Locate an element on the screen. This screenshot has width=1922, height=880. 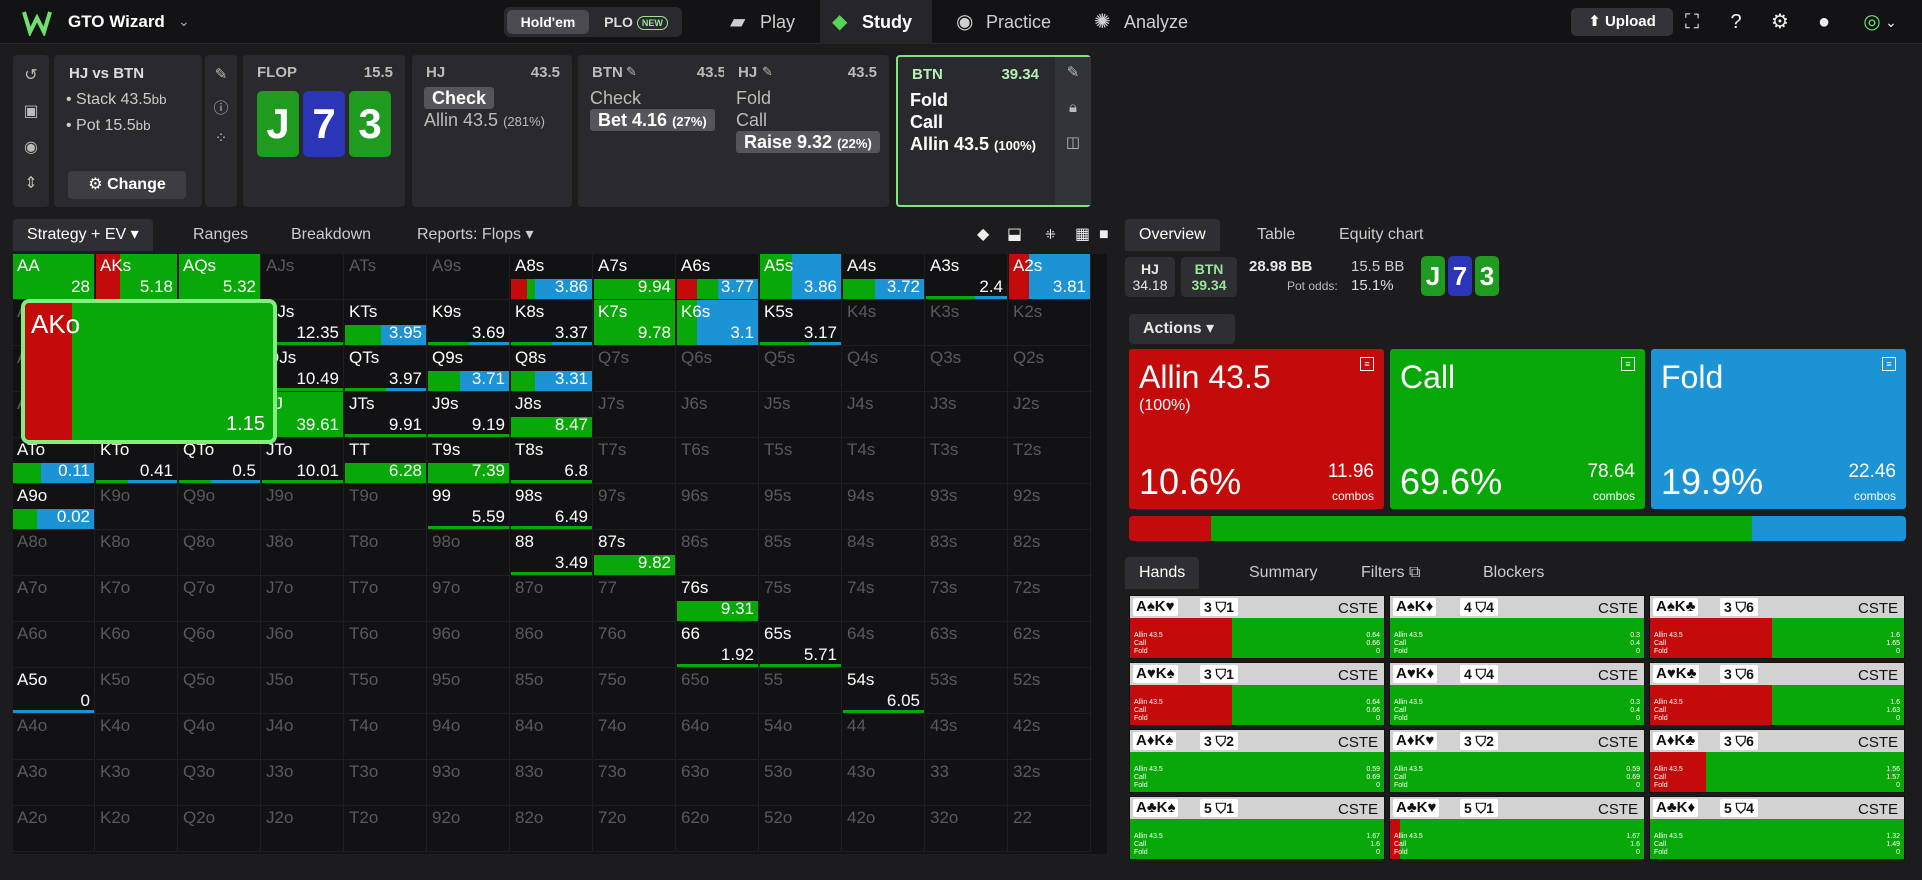
matrix-cell-95s: 95s is located at coordinates (801, 507).